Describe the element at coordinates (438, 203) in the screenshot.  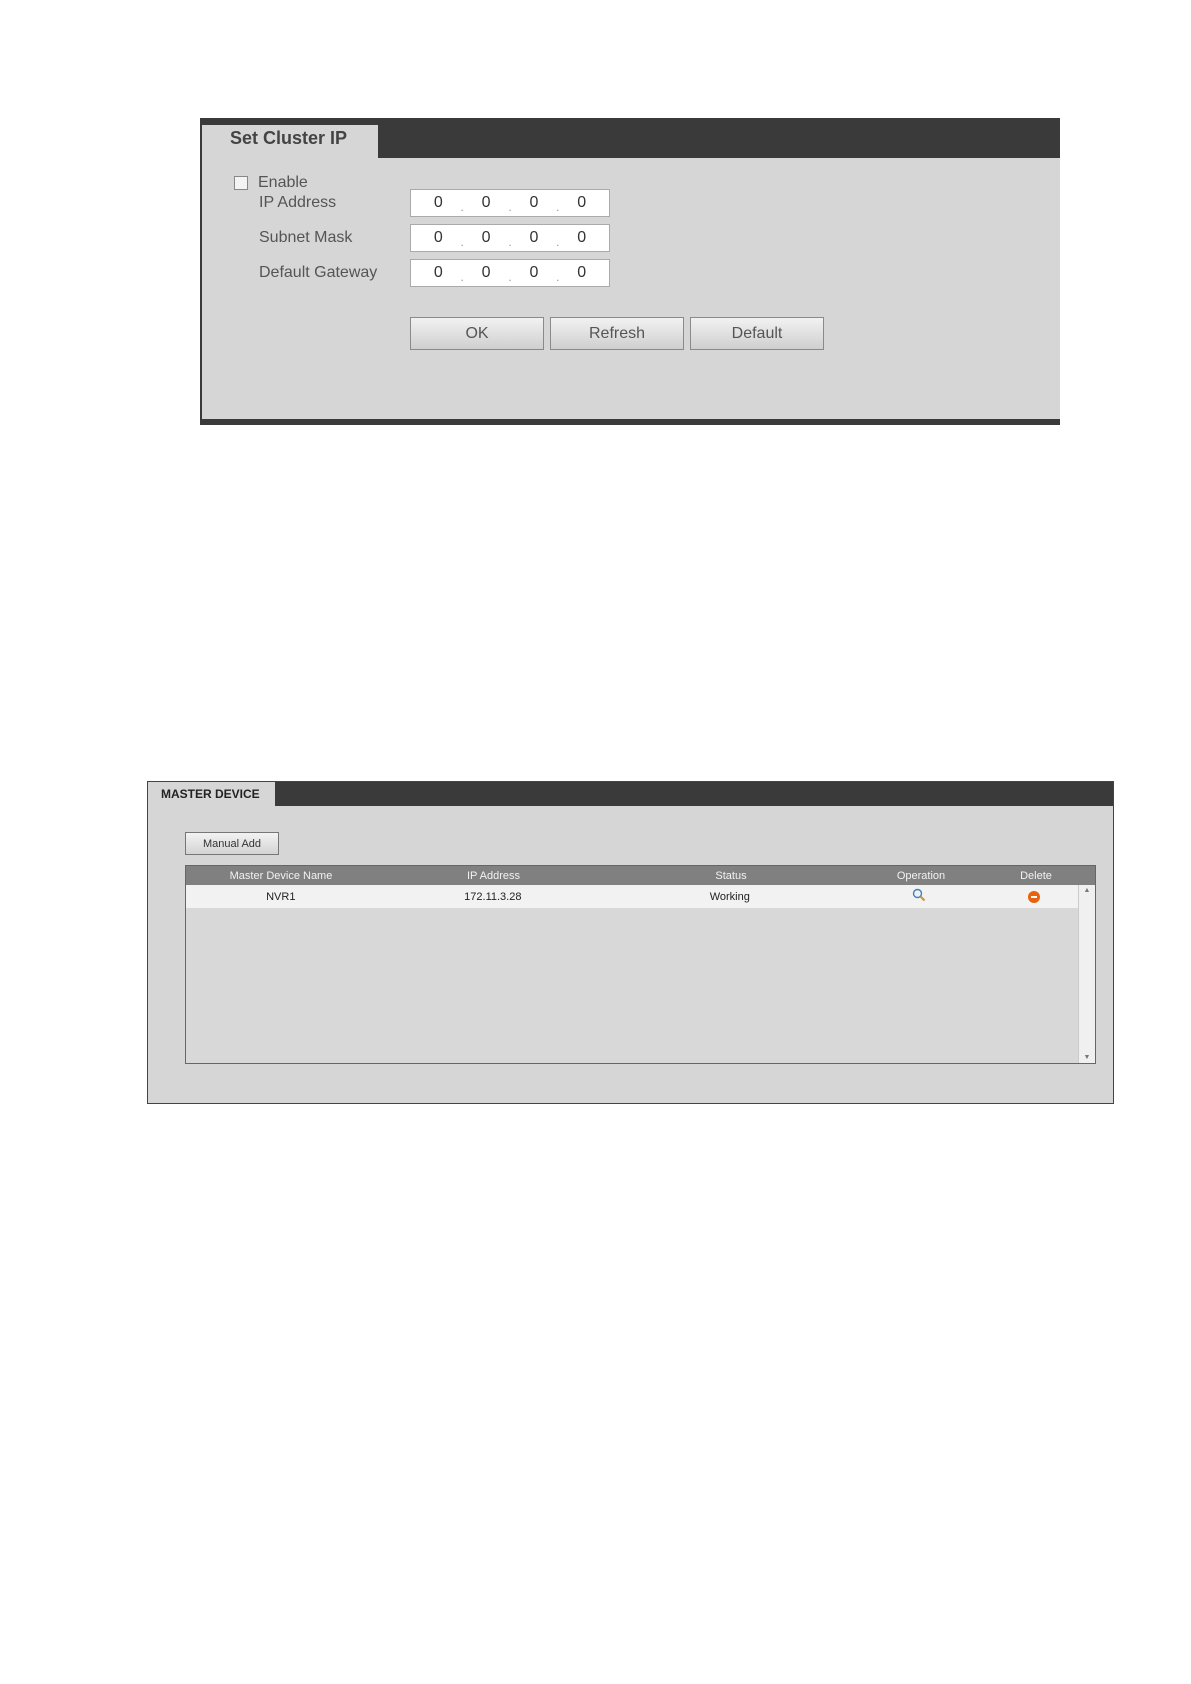
I see `ip-octet-1: 0` at that location.